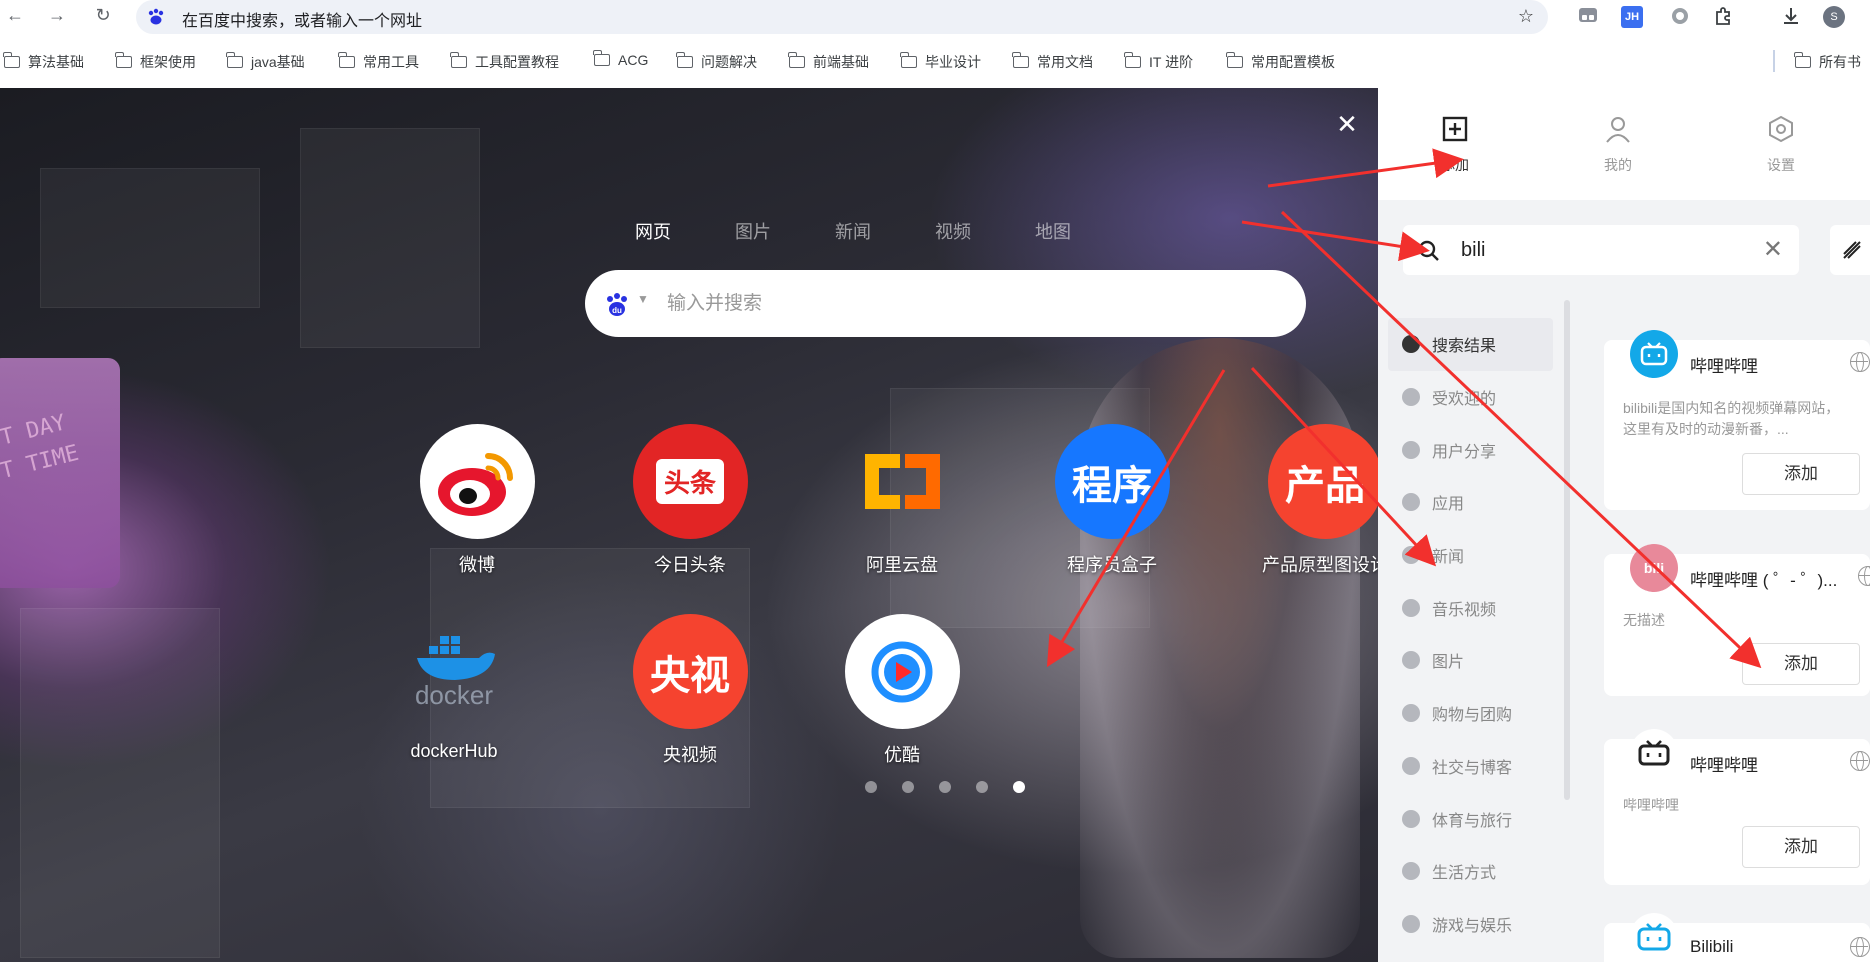  What do you see at coordinates (1455, 144) in the screenshot?
I see `tab-add: 添加` at bounding box center [1455, 144].